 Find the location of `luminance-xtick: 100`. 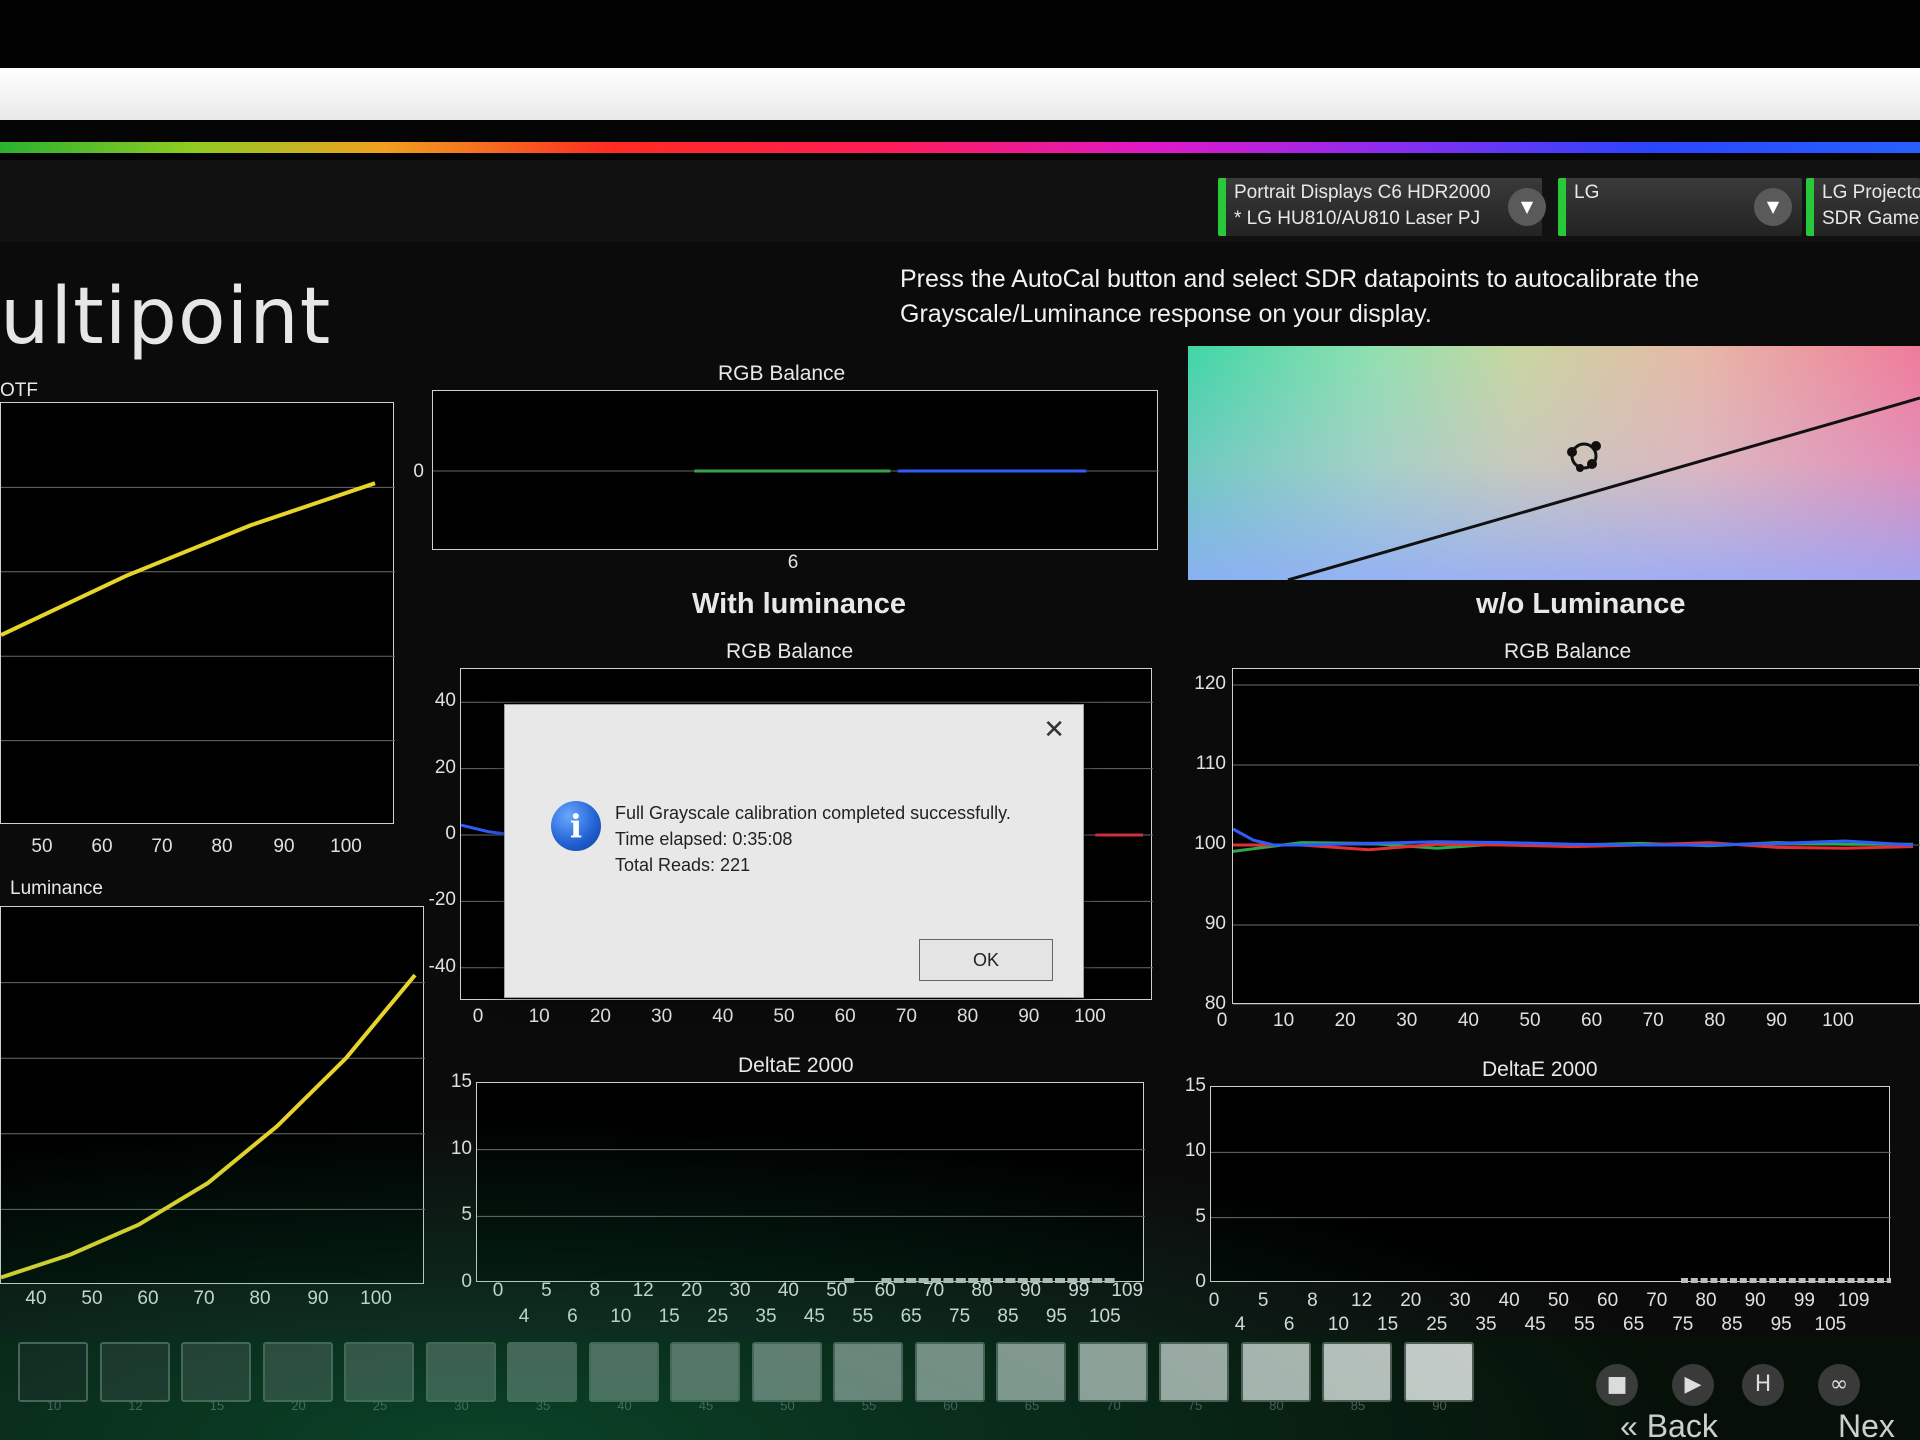

luminance-xtick: 100 is located at coordinates (376, 1298).